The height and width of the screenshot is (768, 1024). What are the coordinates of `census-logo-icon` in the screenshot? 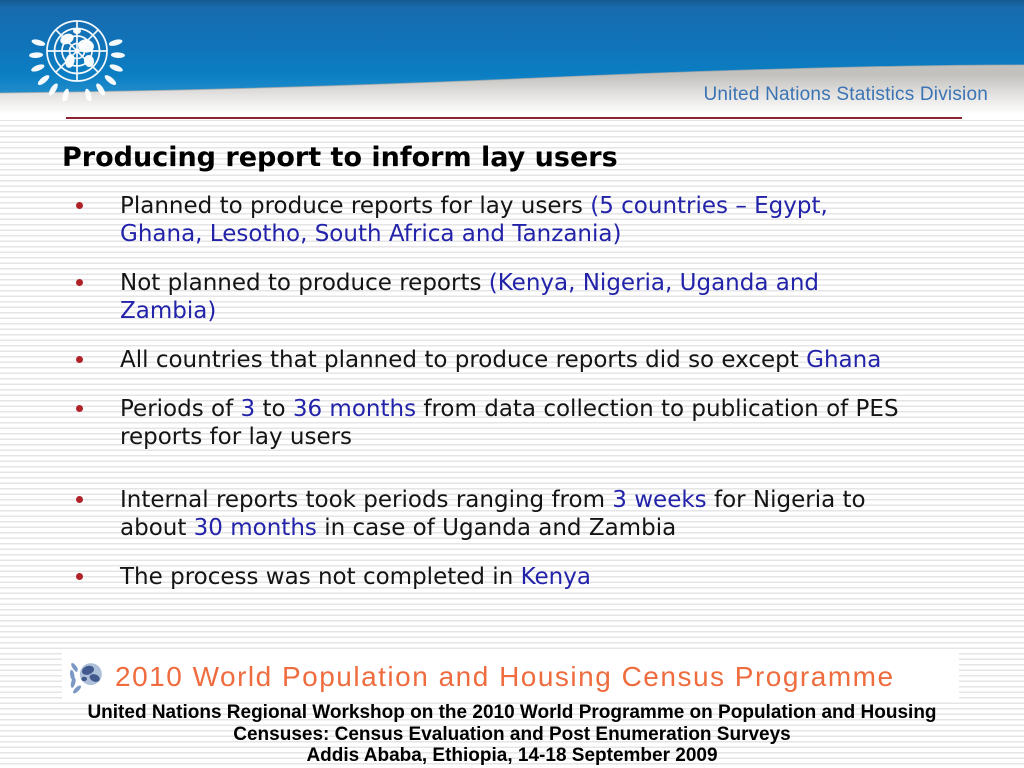 It's located at (85, 678).